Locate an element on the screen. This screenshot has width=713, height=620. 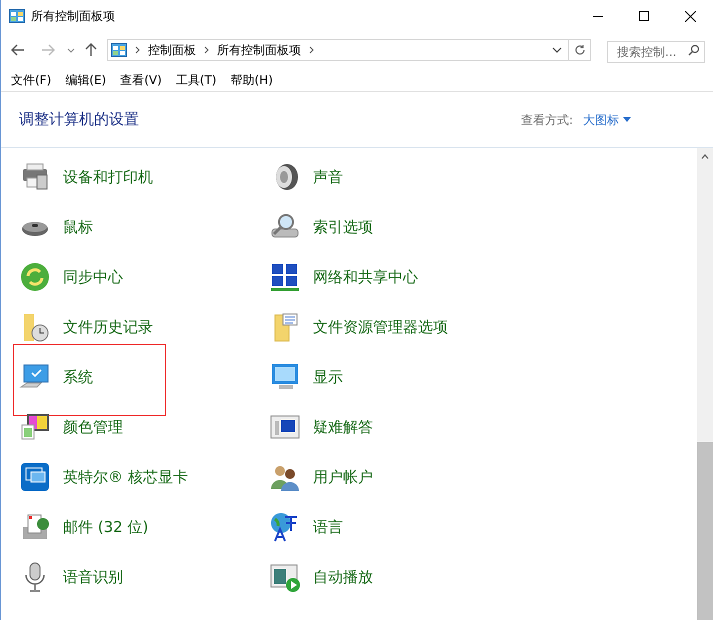
network-icon is located at coordinates (285, 277).